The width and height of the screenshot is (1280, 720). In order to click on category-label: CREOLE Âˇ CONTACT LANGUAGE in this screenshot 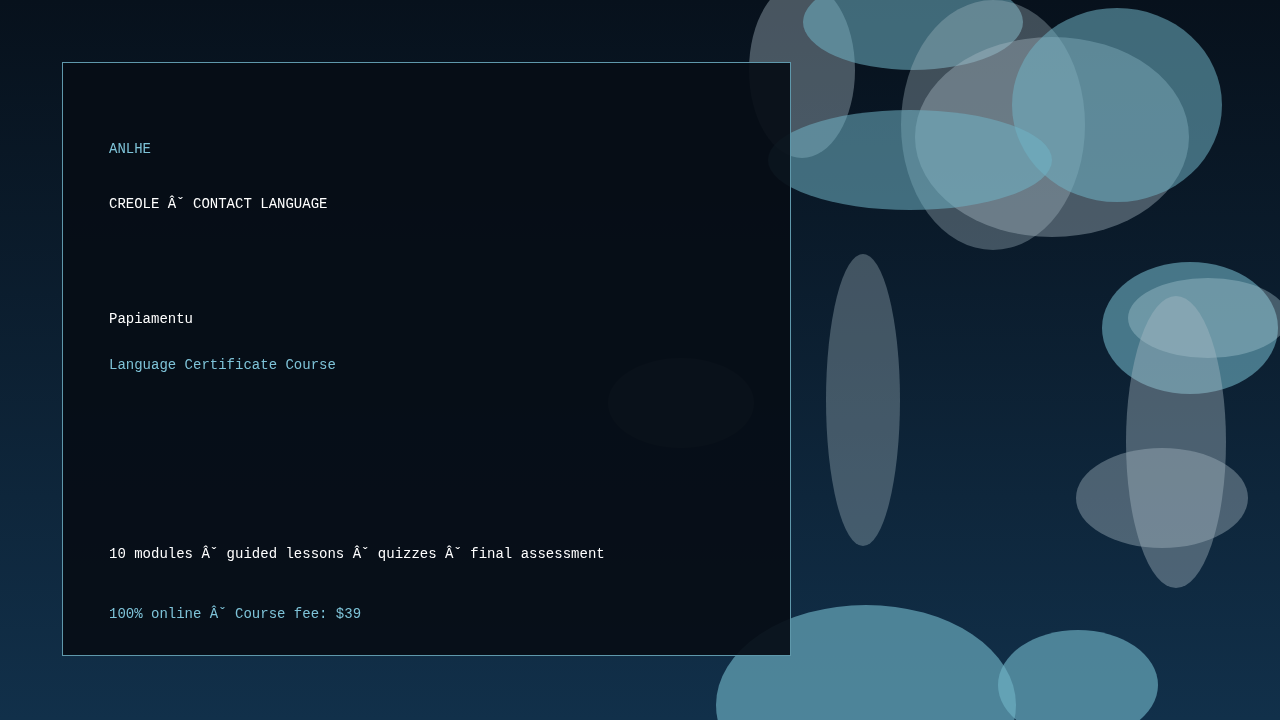, I will do `click(218, 204)`.